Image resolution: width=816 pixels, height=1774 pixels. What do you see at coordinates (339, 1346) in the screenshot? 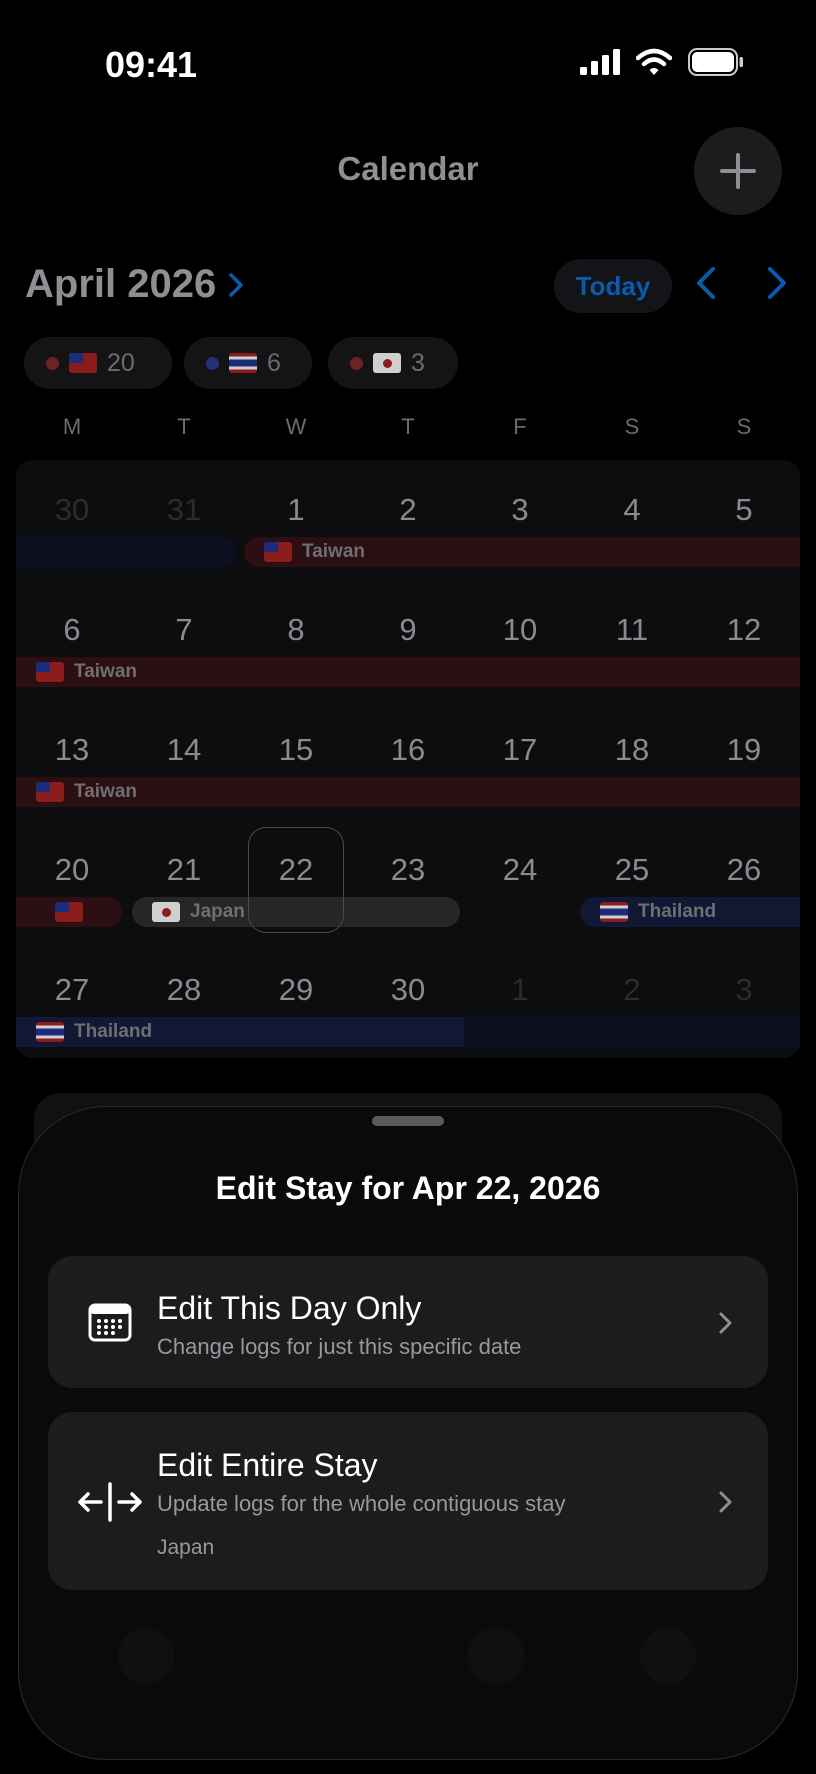
I see `option-subtitle: Change logs for just this specific date` at bounding box center [339, 1346].